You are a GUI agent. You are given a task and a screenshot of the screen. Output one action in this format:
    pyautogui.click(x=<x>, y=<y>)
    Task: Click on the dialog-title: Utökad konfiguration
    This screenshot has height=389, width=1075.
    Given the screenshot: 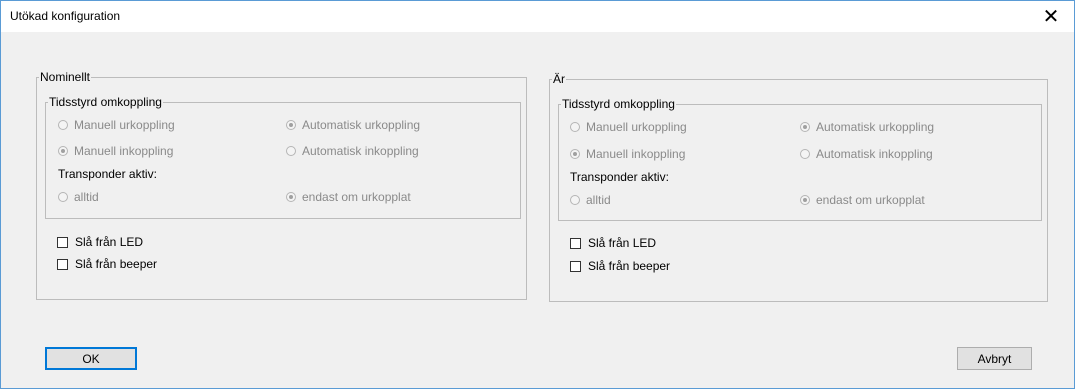 What is the action you would take?
    pyautogui.click(x=65, y=16)
    